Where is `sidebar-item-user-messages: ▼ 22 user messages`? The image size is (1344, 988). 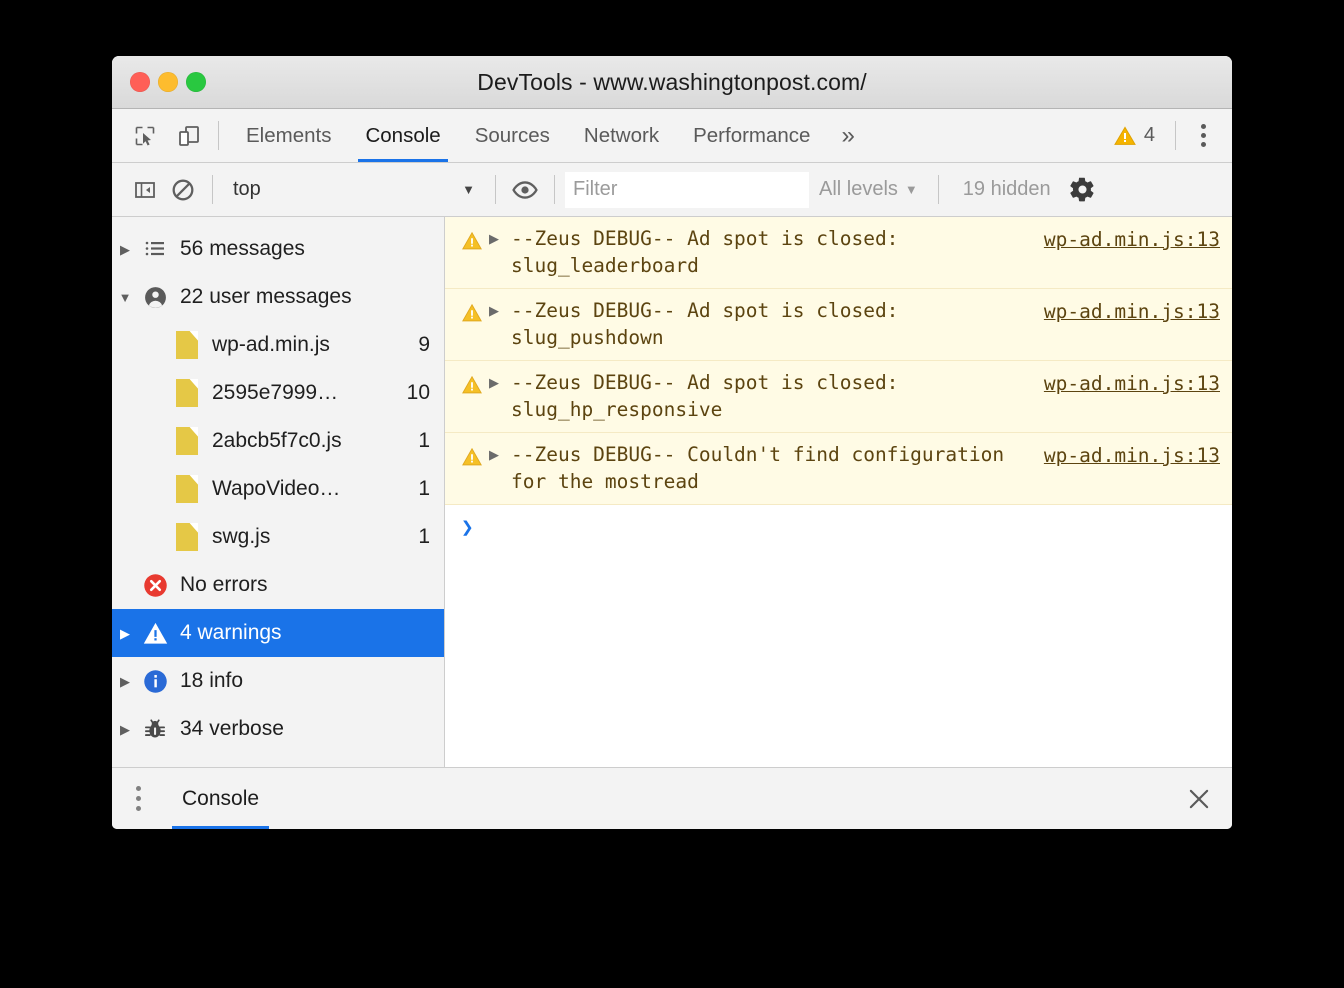 sidebar-item-user-messages: ▼ 22 user messages is located at coordinates (278, 297).